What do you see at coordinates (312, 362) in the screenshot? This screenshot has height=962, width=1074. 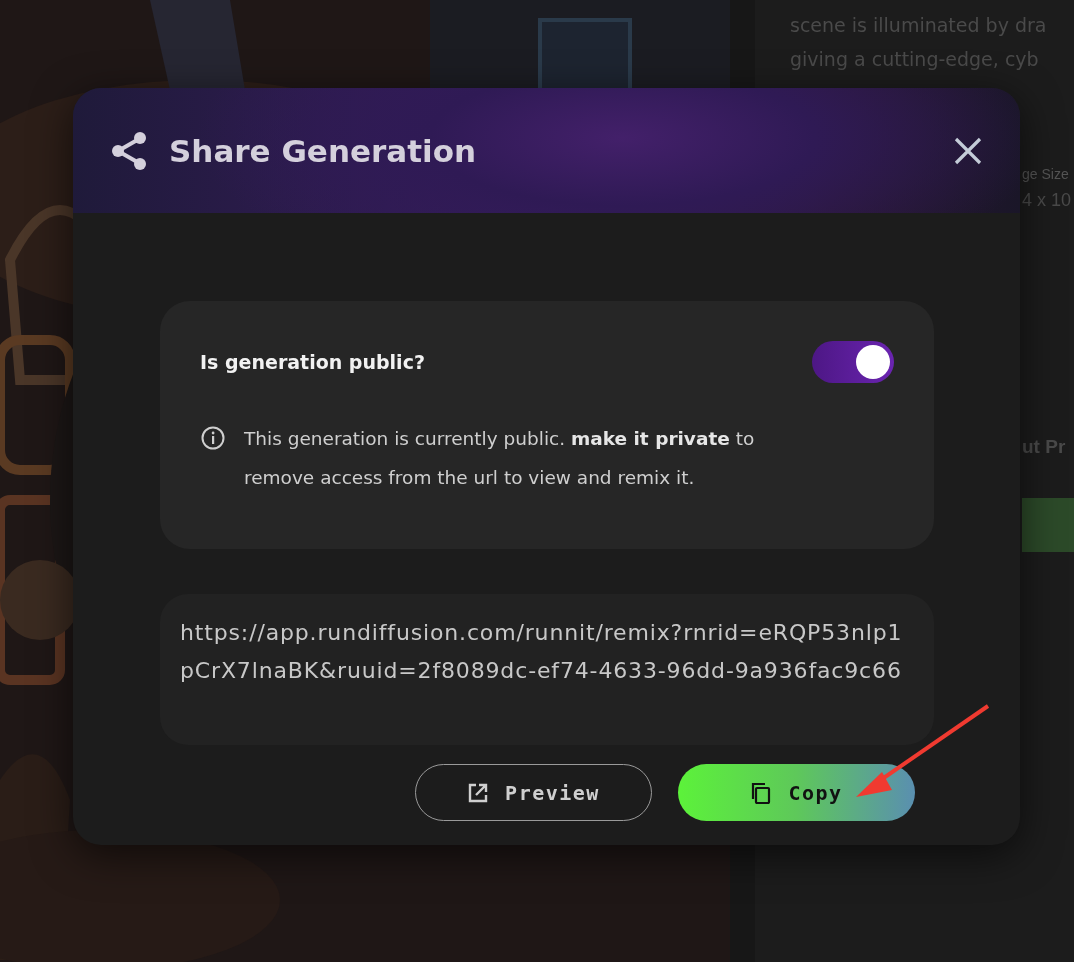 I see `toggle-label: Is generation public?` at bounding box center [312, 362].